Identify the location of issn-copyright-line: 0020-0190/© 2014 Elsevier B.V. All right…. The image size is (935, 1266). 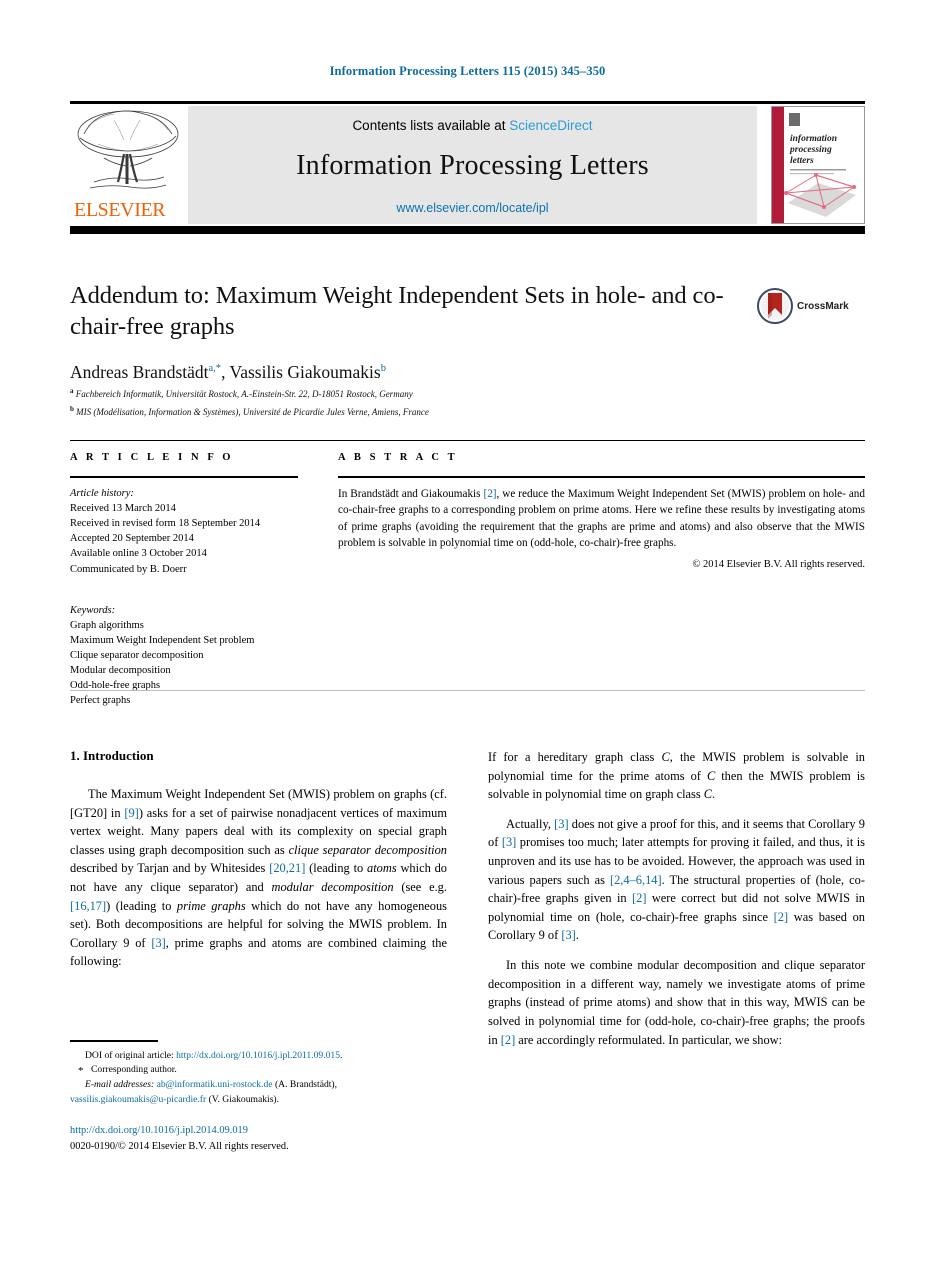
(179, 1146).